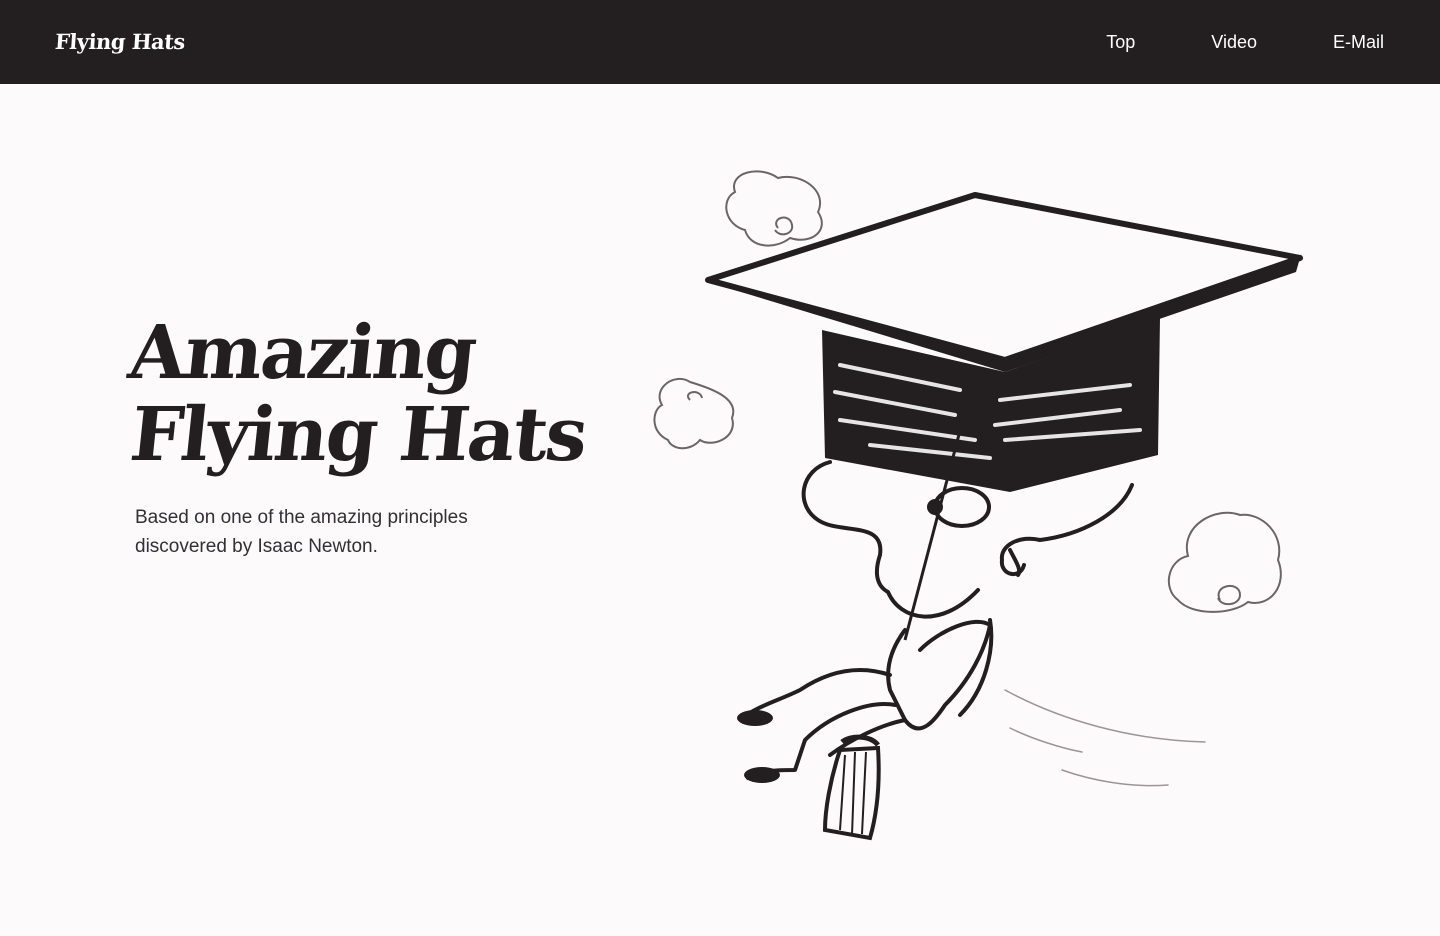 Image resolution: width=1440 pixels, height=936 pixels. Describe the element at coordinates (301, 517) in the screenshot. I see `hero-subtitle-line1: Based on one of the amazing principles` at that location.